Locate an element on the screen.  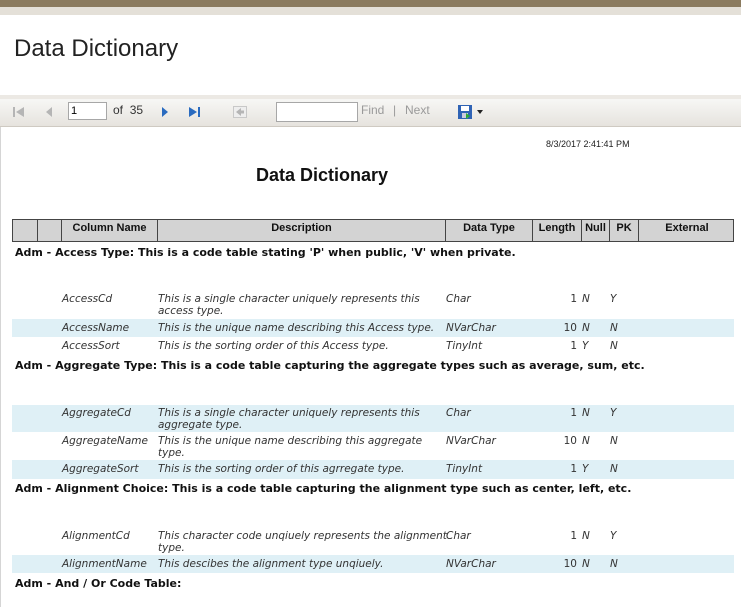
header-length: Length is located at coordinates (556, 230).